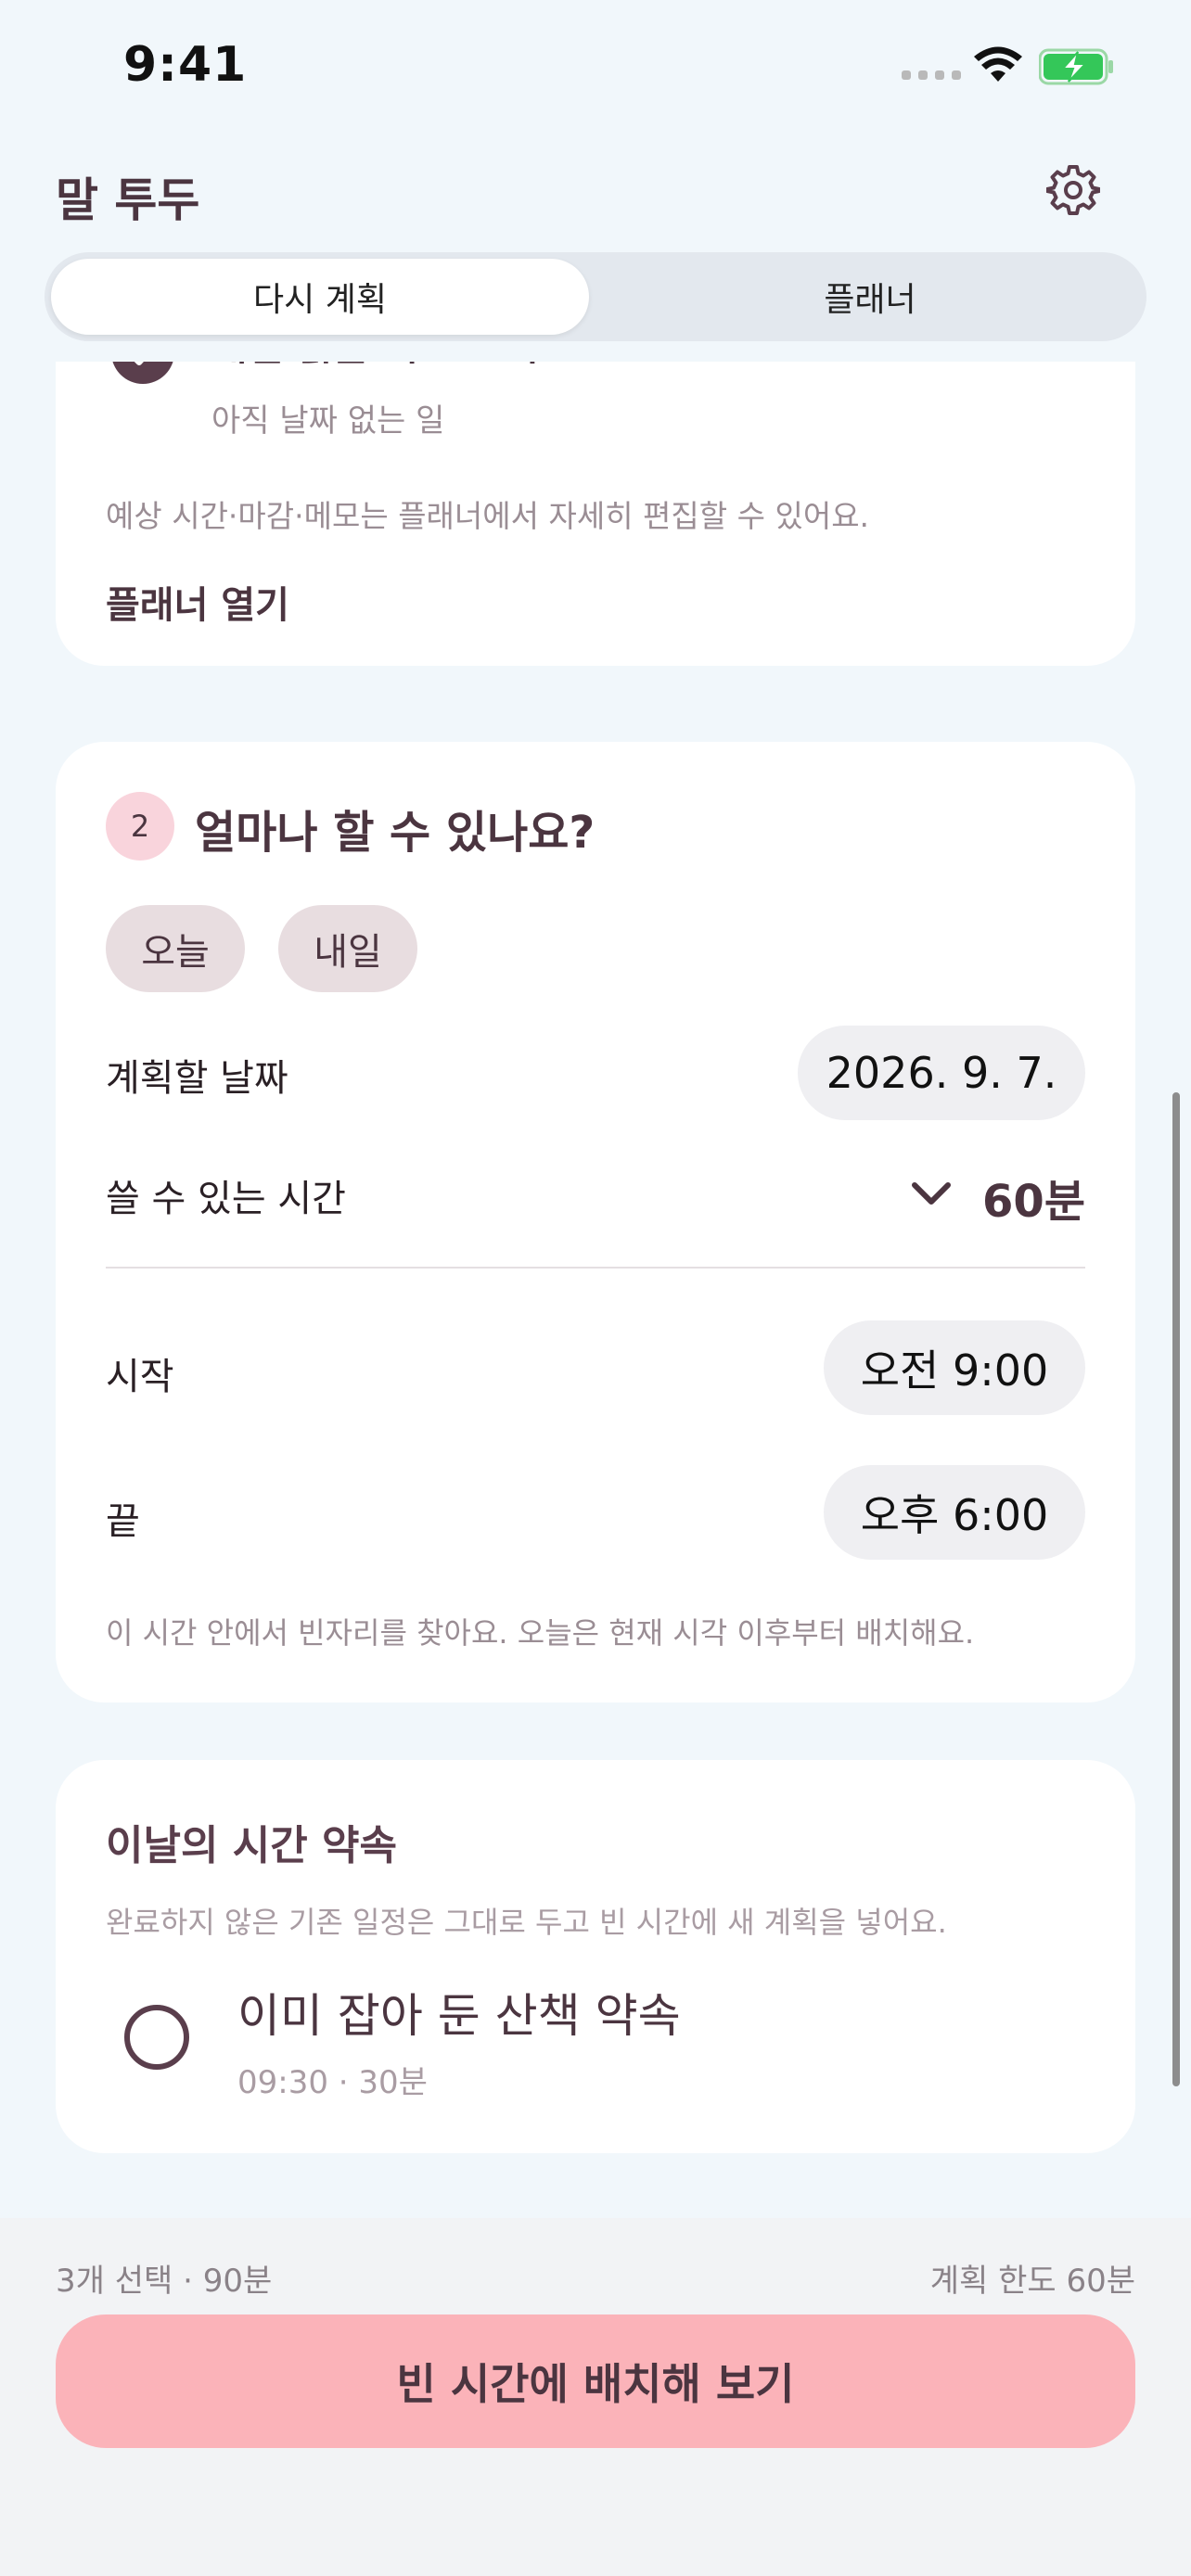 The width and height of the screenshot is (1191, 2576). I want to click on scrollbar, so click(1176, 1589).